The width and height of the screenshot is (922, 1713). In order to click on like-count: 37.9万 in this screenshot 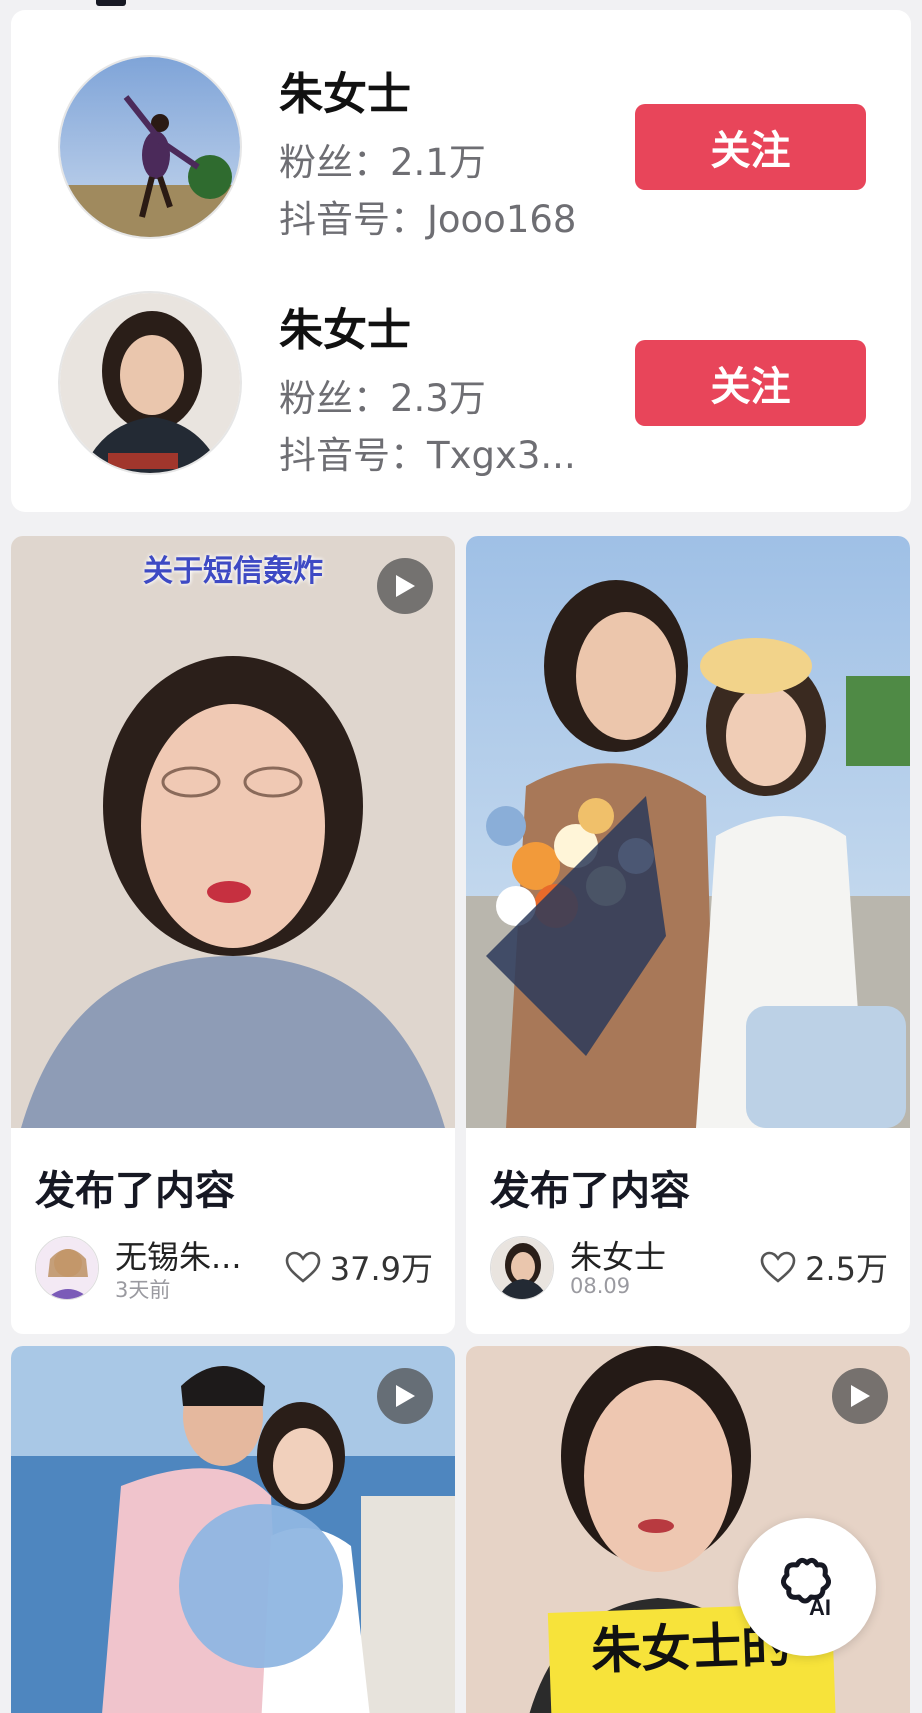, I will do `click(381, 1269)`.